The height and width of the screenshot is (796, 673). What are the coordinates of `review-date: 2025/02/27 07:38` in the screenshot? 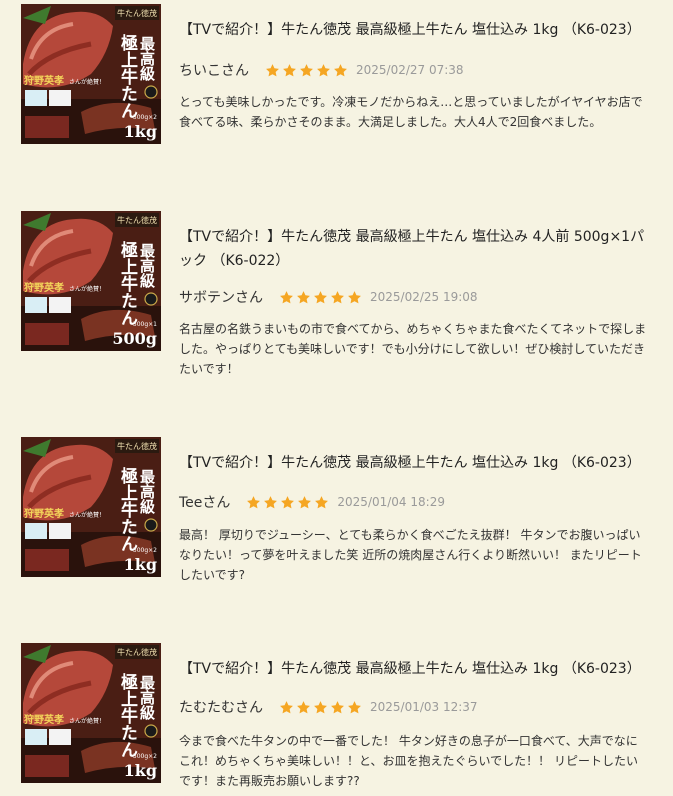 It's located at (410, 70).